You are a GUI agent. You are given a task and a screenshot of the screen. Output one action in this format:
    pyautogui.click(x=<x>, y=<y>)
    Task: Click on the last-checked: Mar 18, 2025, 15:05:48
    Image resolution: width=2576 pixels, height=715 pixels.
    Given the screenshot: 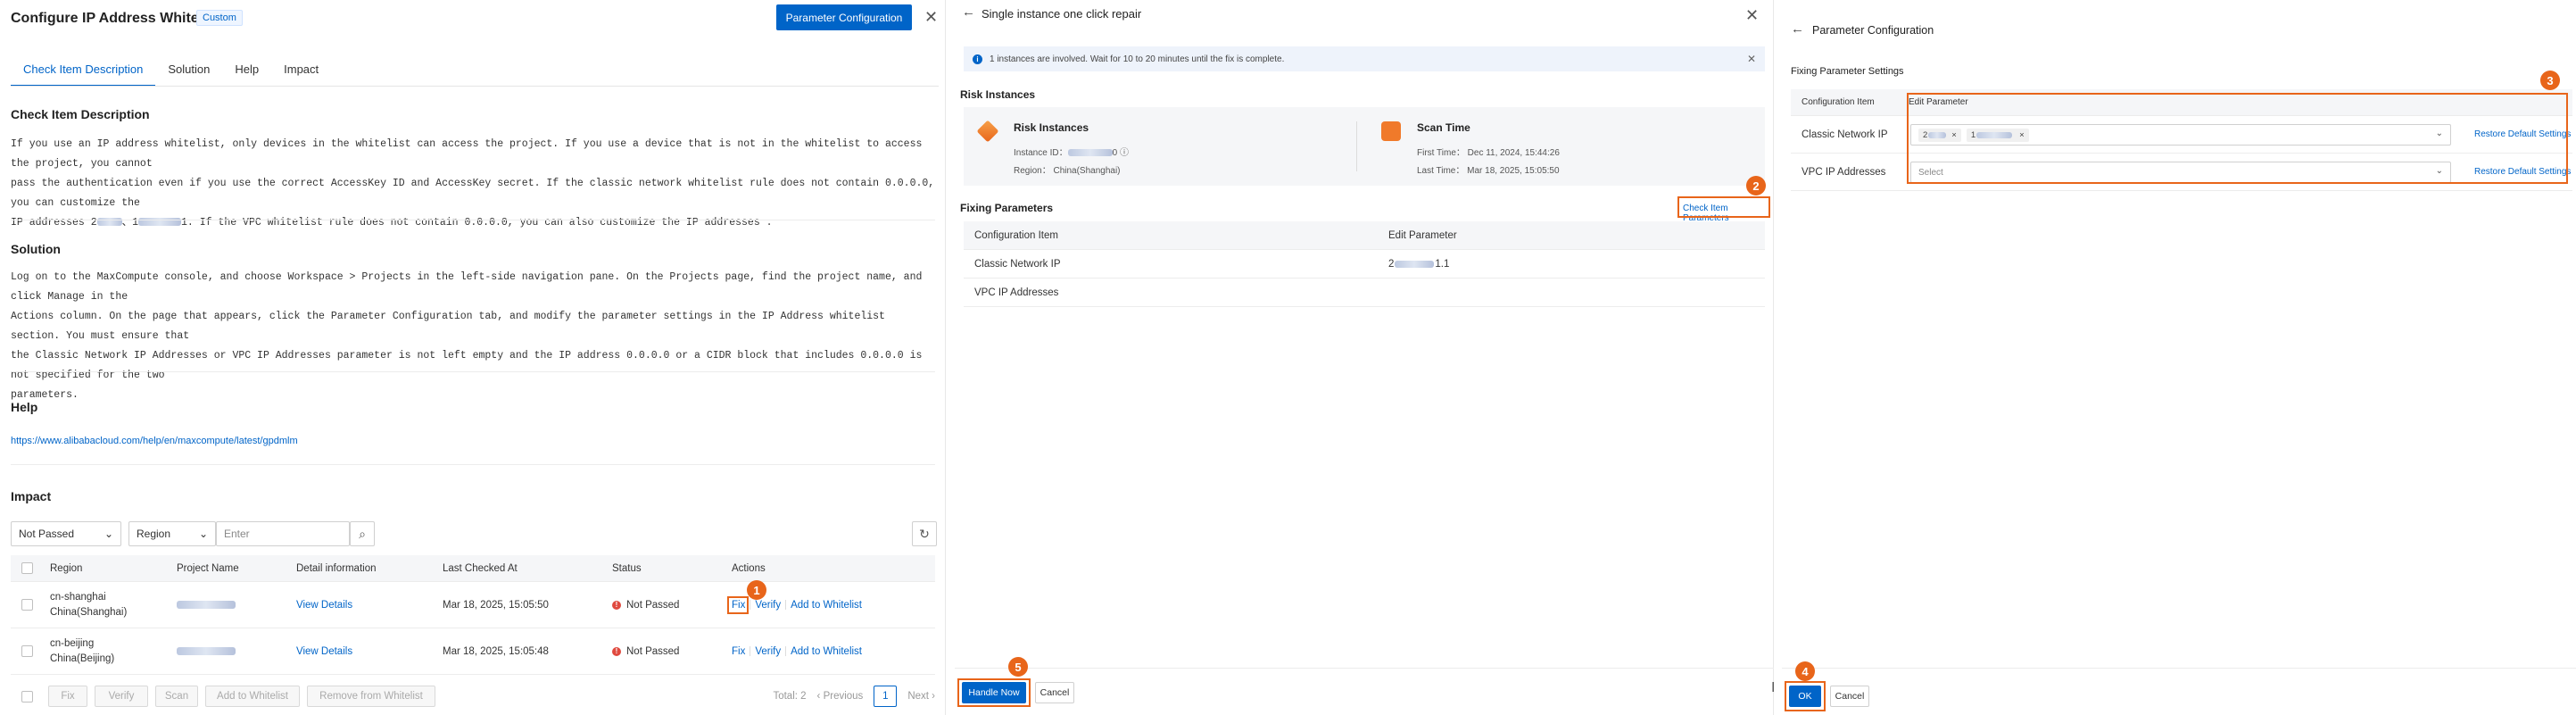 What is the action you would take?
    pyautogui.click(x=496, y=651)
    